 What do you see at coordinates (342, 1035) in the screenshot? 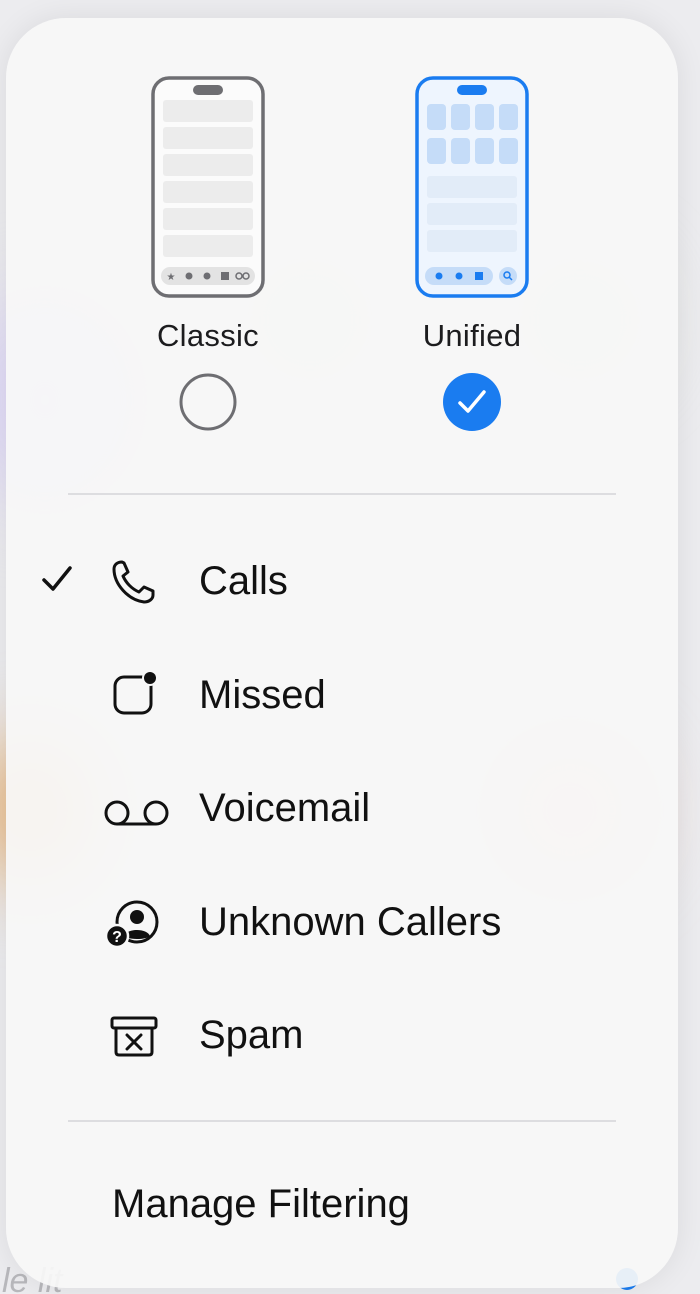
I see `menu-item-spam: Spam` at bounding box center [342, 1035].